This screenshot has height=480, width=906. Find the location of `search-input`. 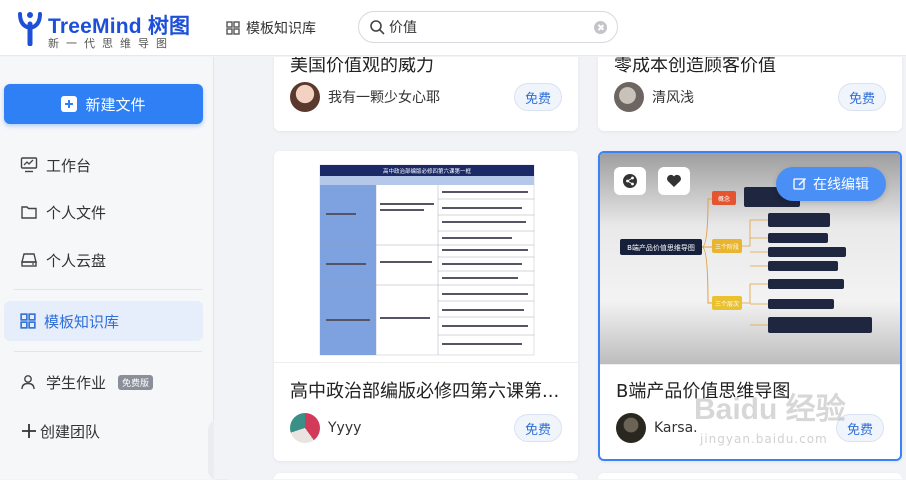

search-input is located at coordinates (489, 27).